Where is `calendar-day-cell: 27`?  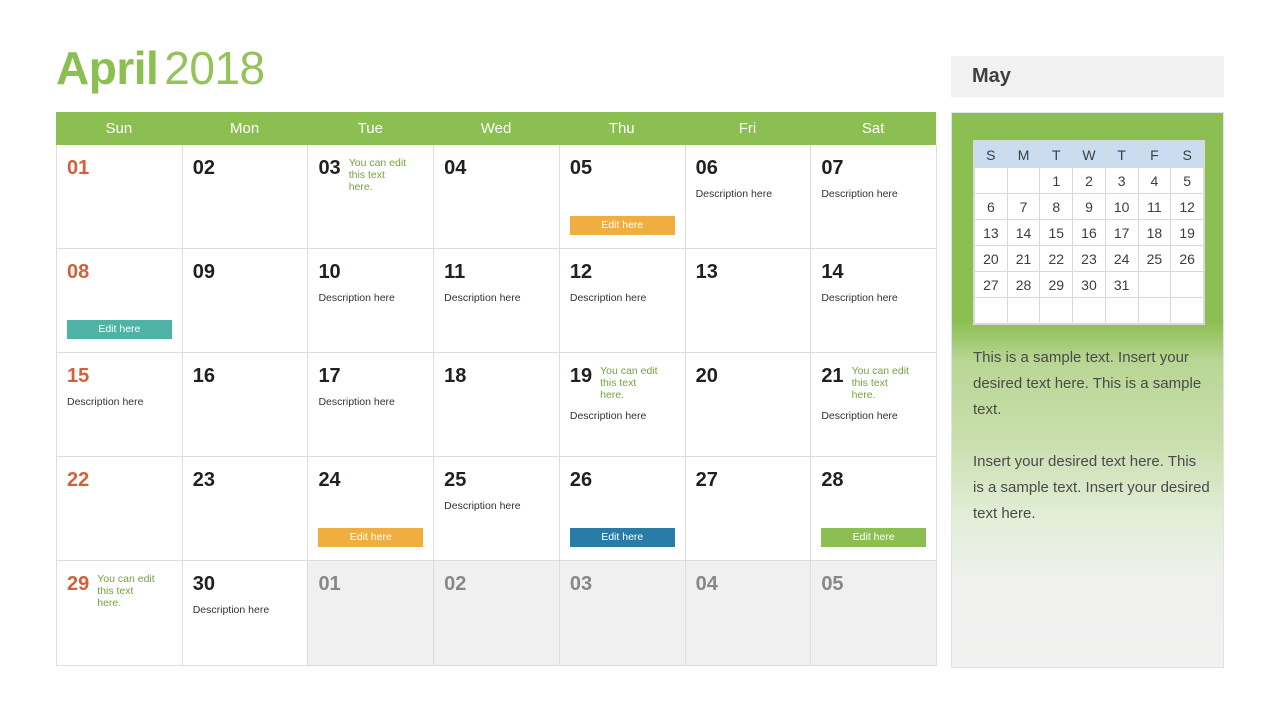
calendar-day-cell: 27 is located at coordinates (748, 509).